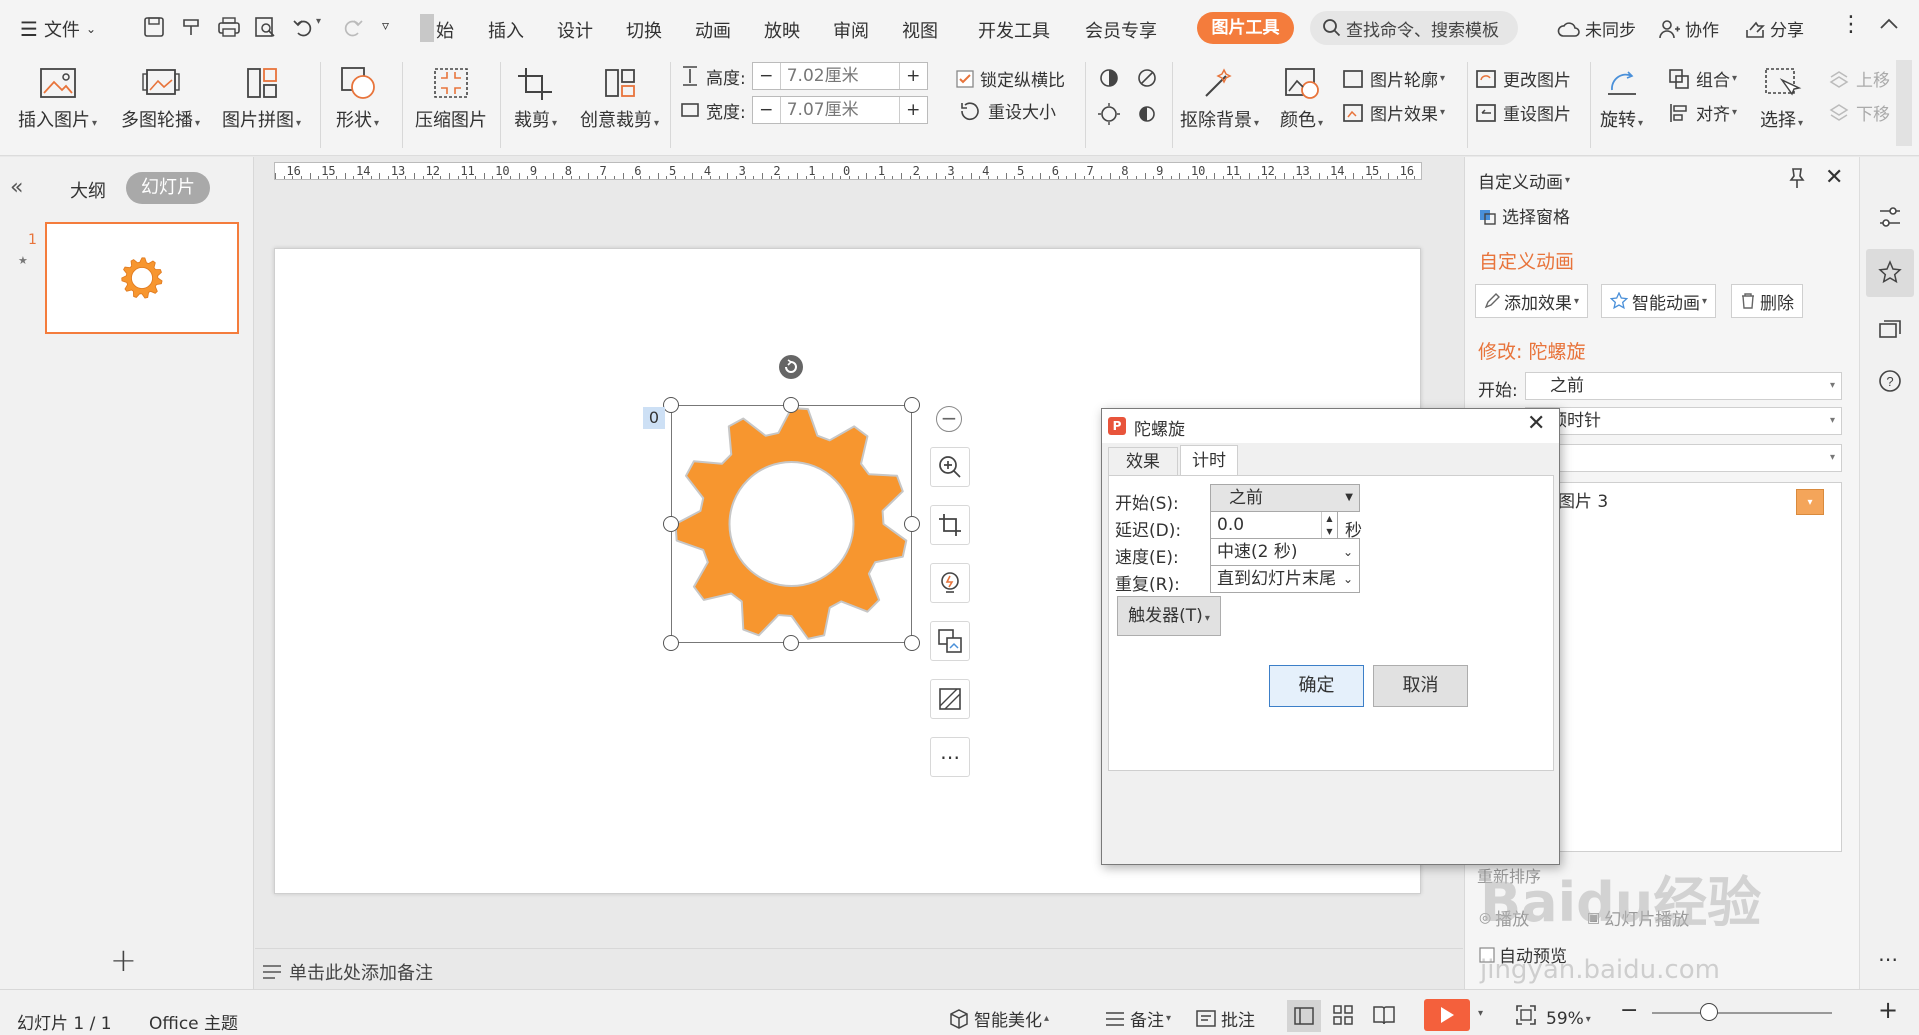 The image size is (1919, 1035). I want to click on zoom-in-tool, so click(950, 467).